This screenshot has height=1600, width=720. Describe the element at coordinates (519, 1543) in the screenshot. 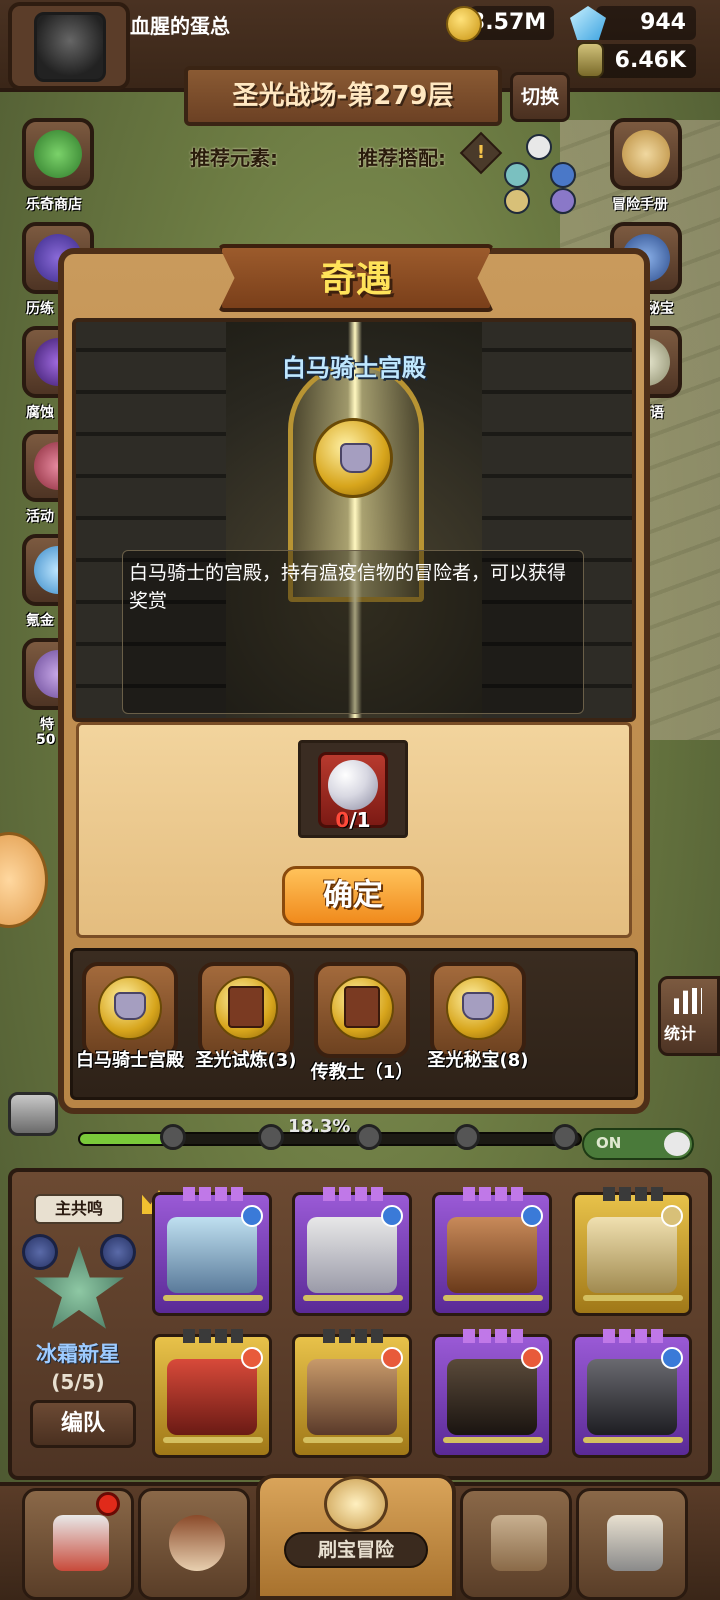

I see `backpack-icon` at that location.